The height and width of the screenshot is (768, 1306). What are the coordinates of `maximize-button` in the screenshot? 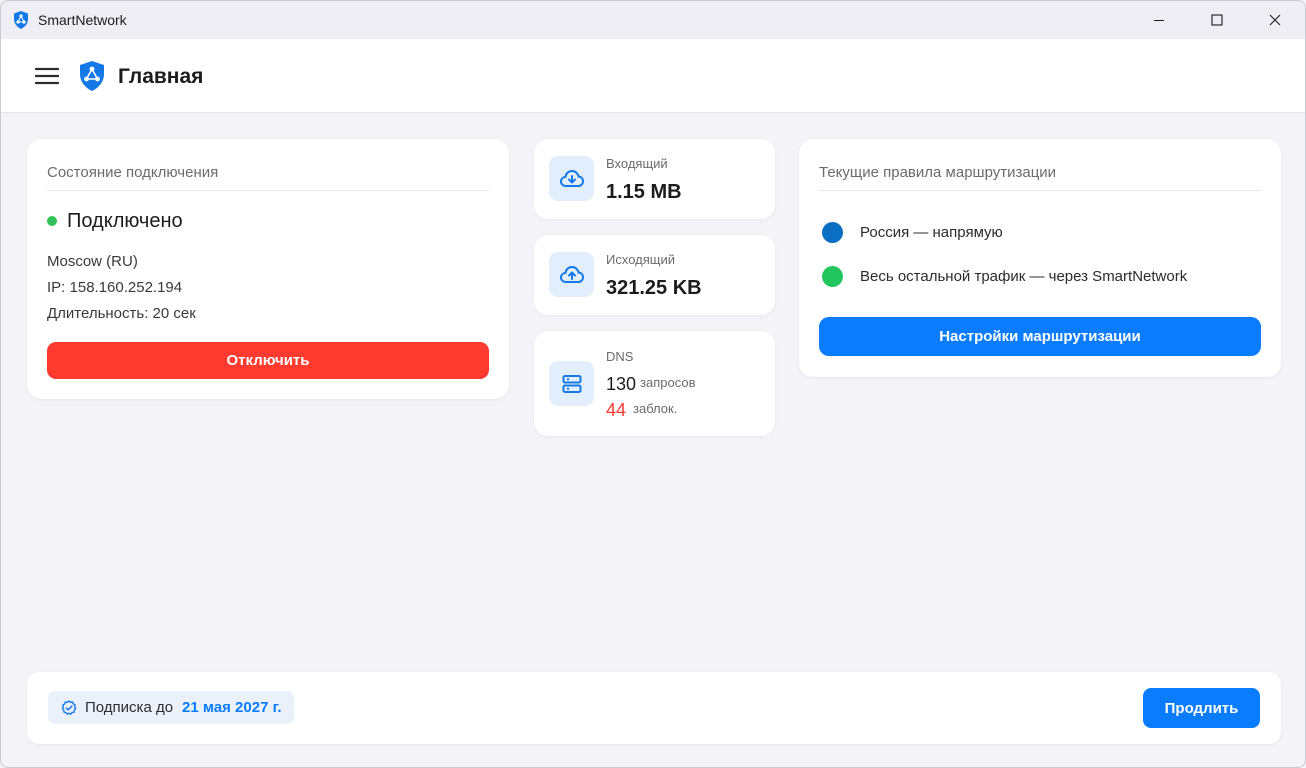 It's located at (1217, 20).